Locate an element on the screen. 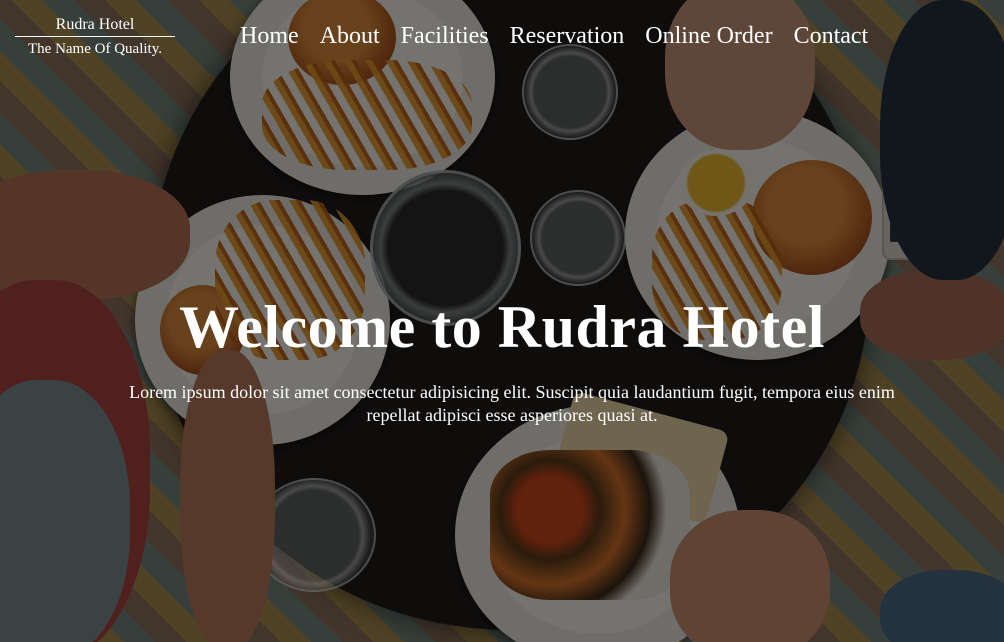 This screenshot has height=642, width=1004. hero-title: Welcome to Rudra Hotel is located at coordinates (502, 327).